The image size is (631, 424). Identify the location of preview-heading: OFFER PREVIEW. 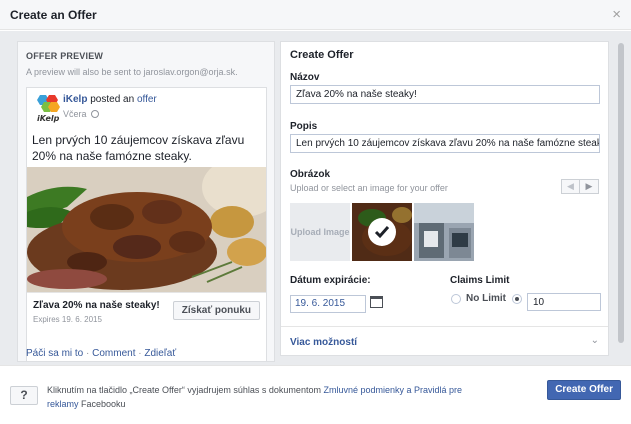
(65, 56).